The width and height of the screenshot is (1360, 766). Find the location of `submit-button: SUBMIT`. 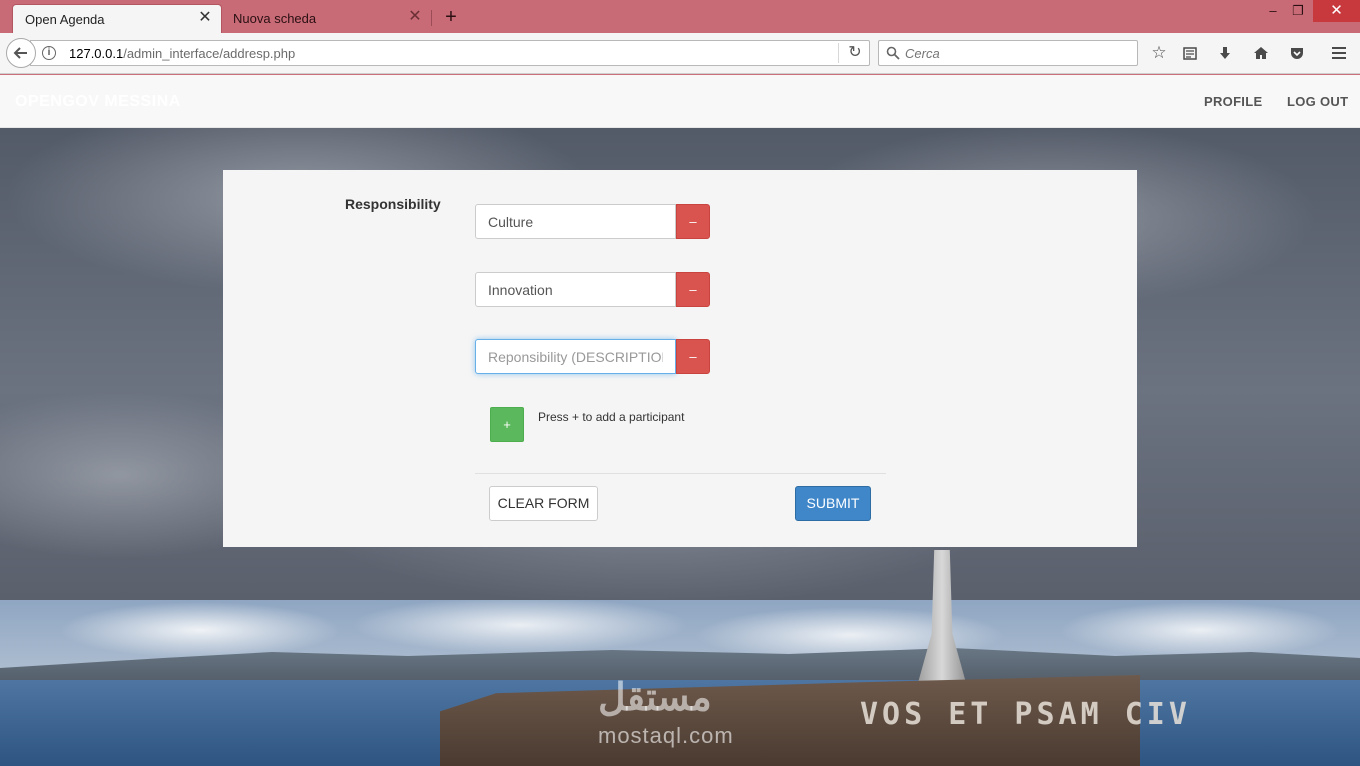

submit-button: SUBMIT is located at coordinates (833, 503).